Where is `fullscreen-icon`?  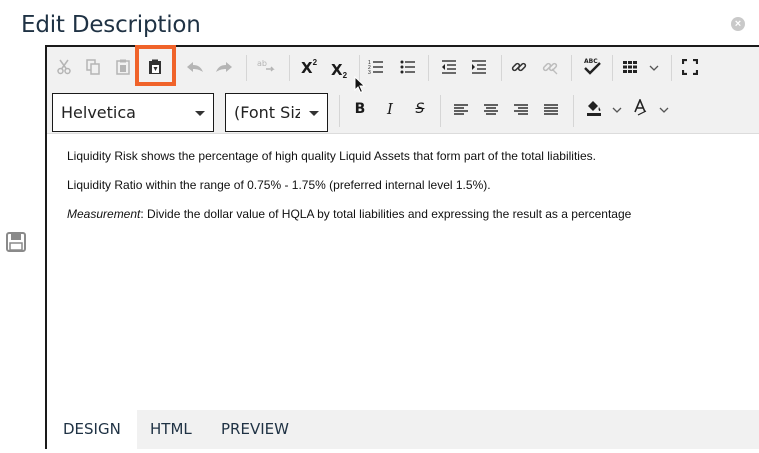
fullscreen-icon is located at coordinates (690, 67).